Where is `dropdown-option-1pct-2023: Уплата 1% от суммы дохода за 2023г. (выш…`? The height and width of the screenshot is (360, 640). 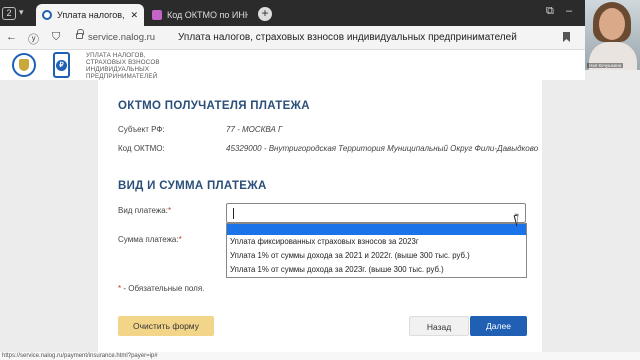 dropdown-option-1pct-2023: Уплата 1% от суммы дохода за 2023г. (выш… is located at coordinates (376, 270).